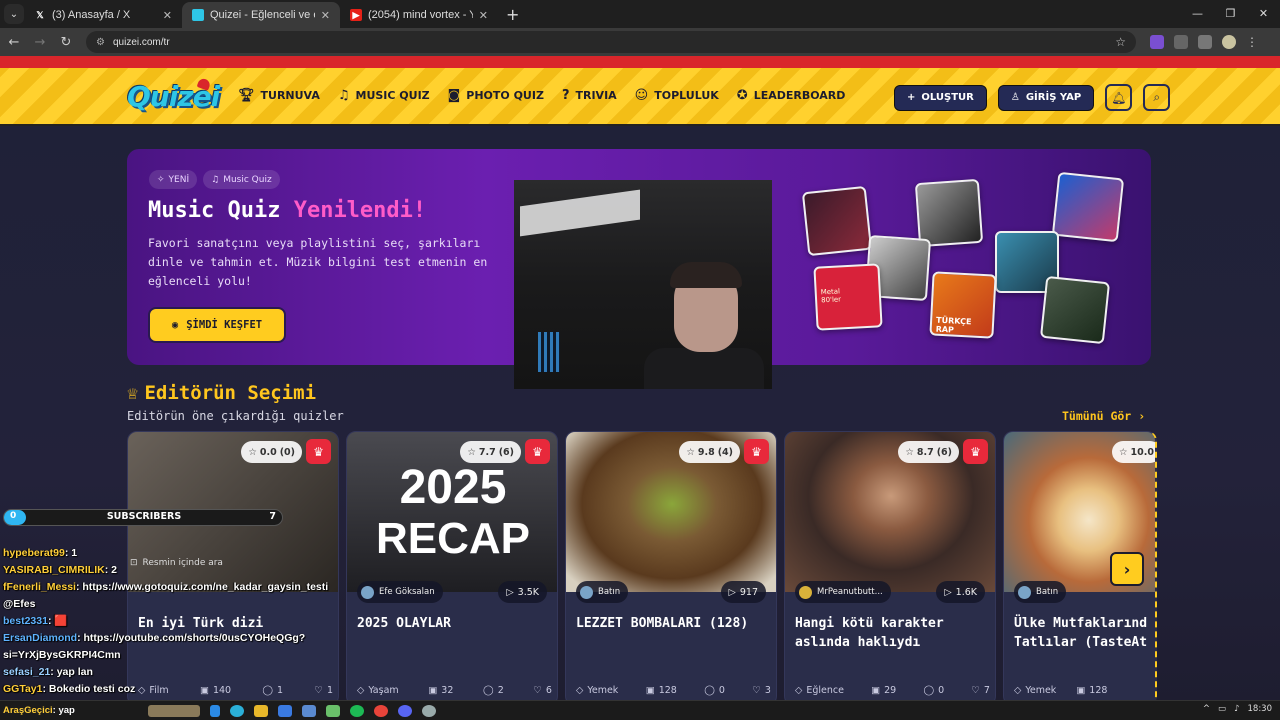 The height and width of the screenshot is (720, 1280). Describe the element at coordinates (272, 516) in the screenshot. I see `subscriber-goal: 7` at that location.